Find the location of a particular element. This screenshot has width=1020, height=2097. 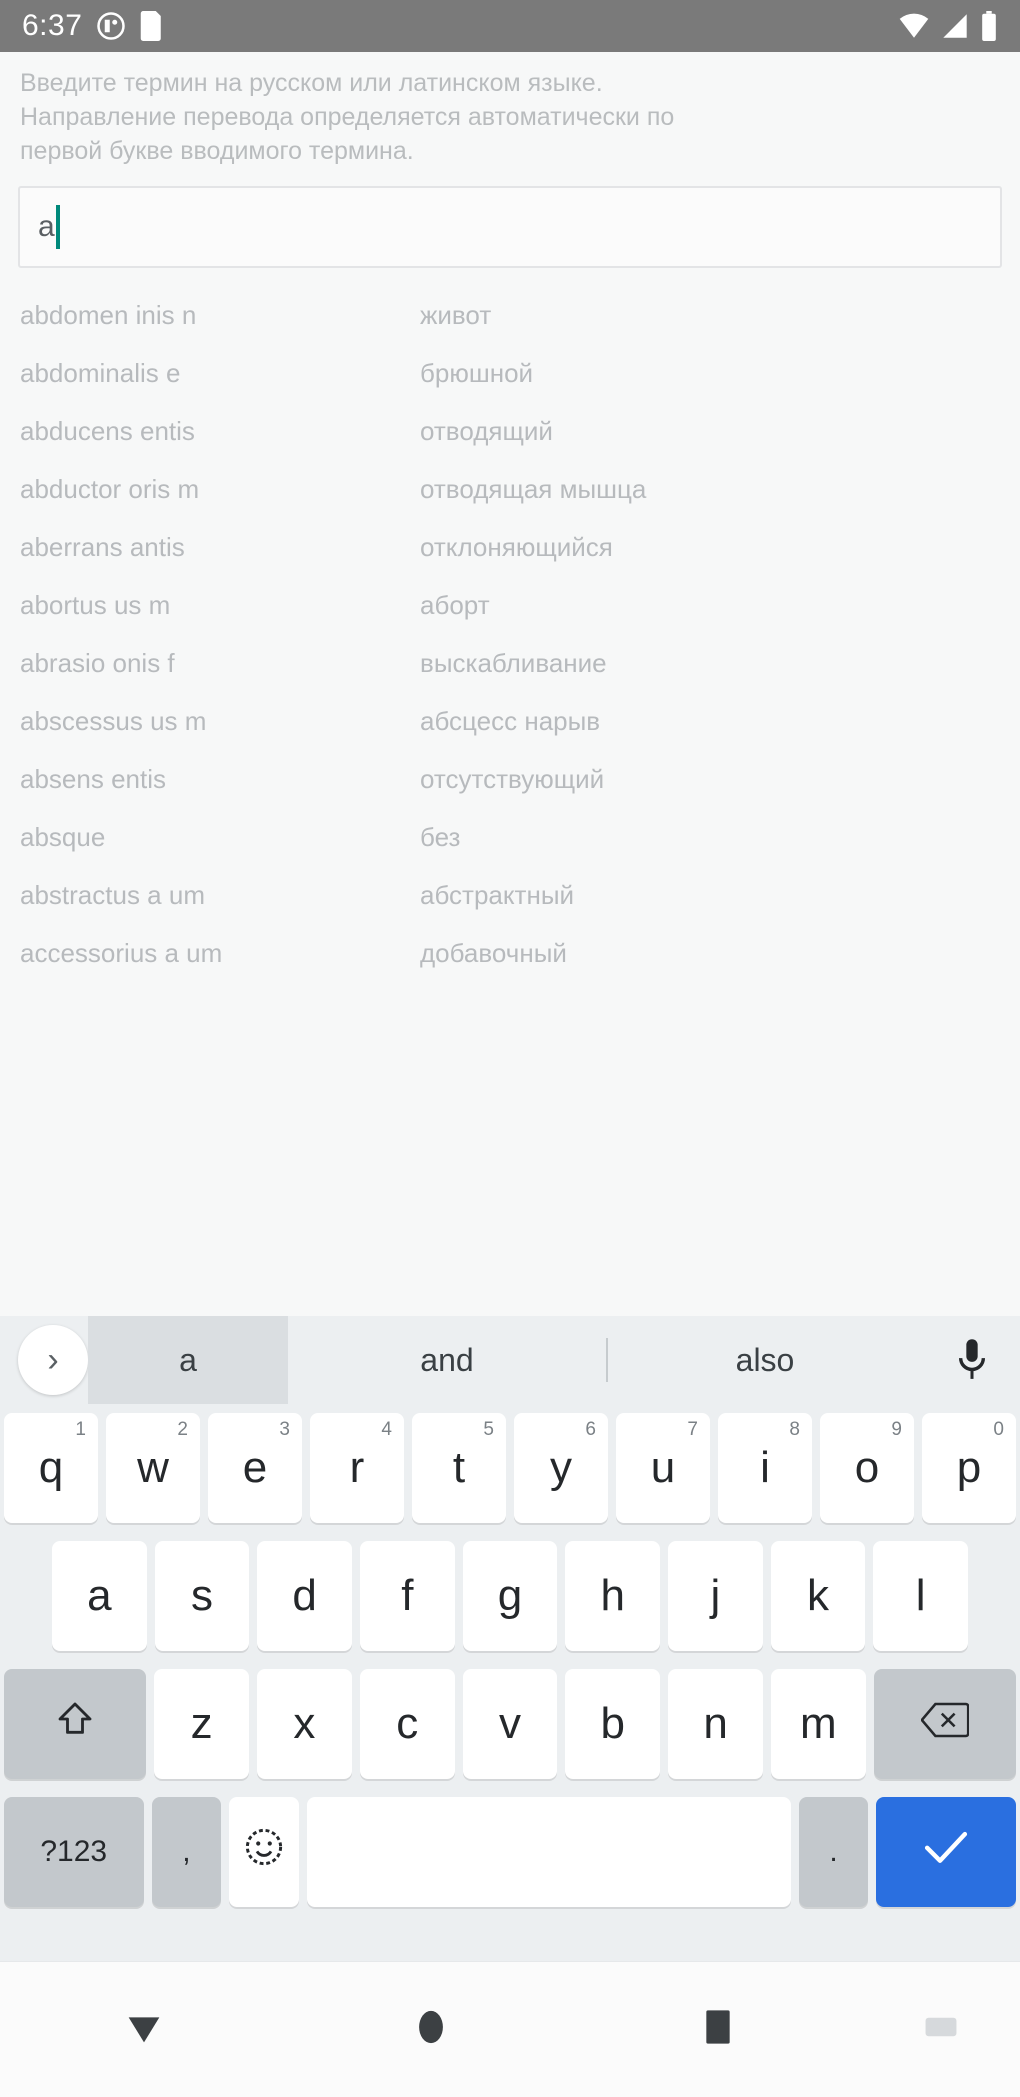

result-term: abductor oris m is located at coordinates (110, 488).